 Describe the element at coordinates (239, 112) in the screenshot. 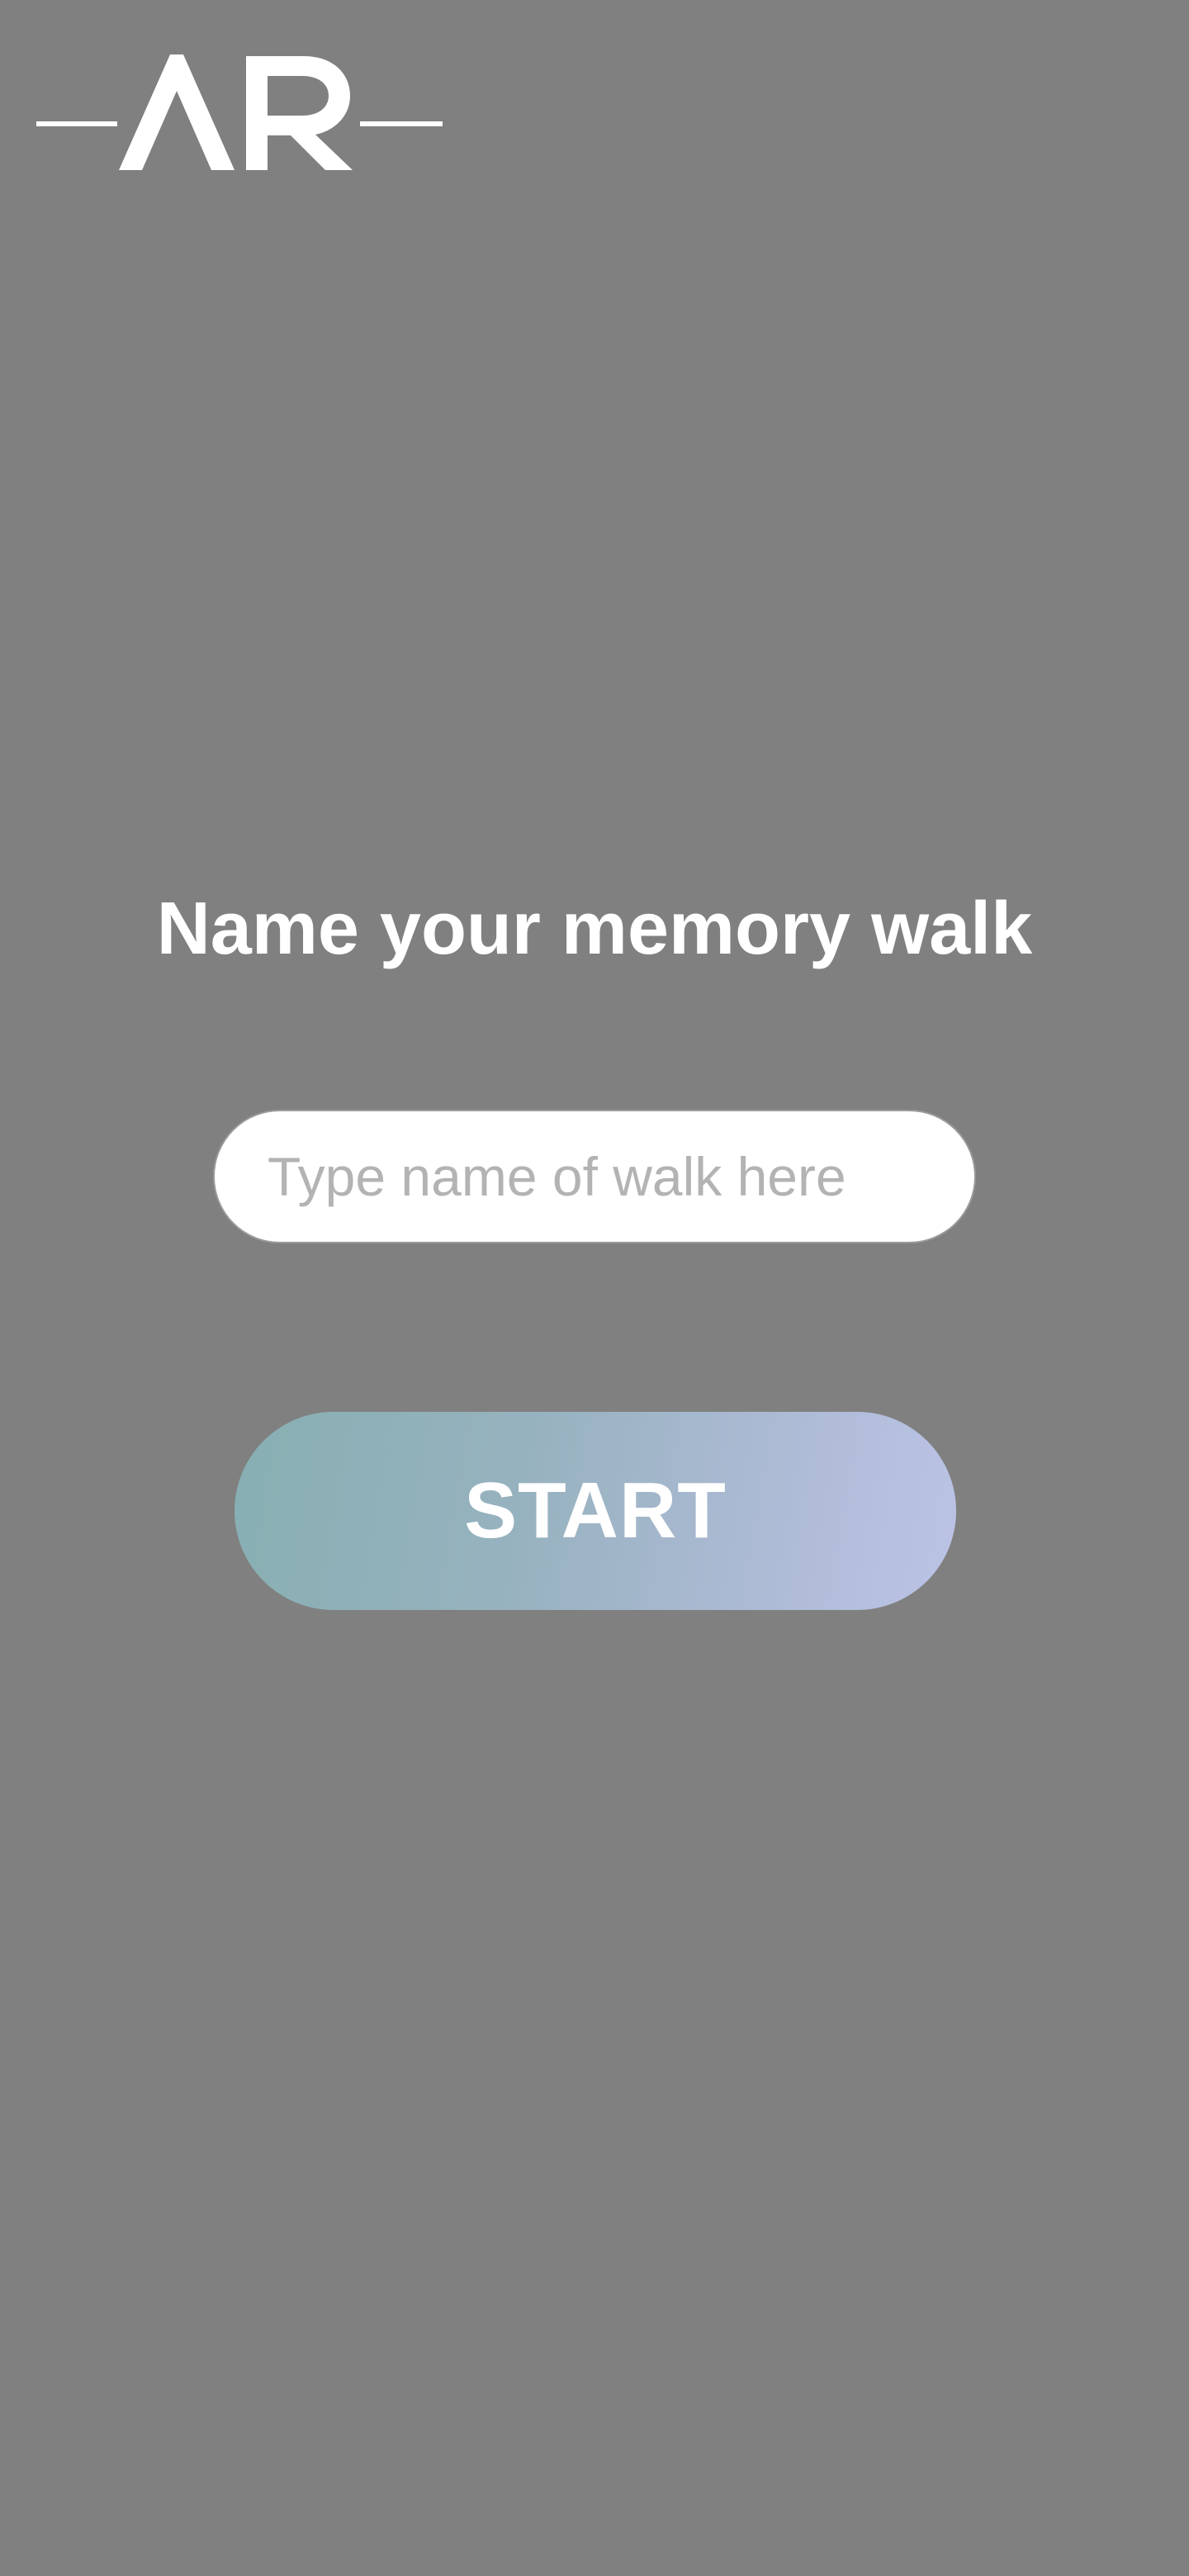

I see `ar-logo` at that location.